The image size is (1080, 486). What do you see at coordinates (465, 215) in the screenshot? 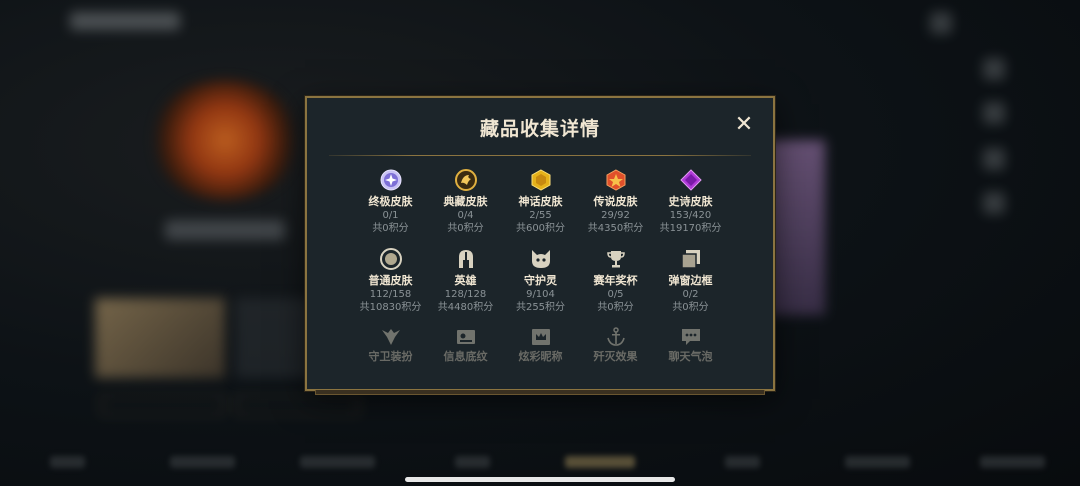
I see `category-count: 0/4` at bounding box center [465, 215].